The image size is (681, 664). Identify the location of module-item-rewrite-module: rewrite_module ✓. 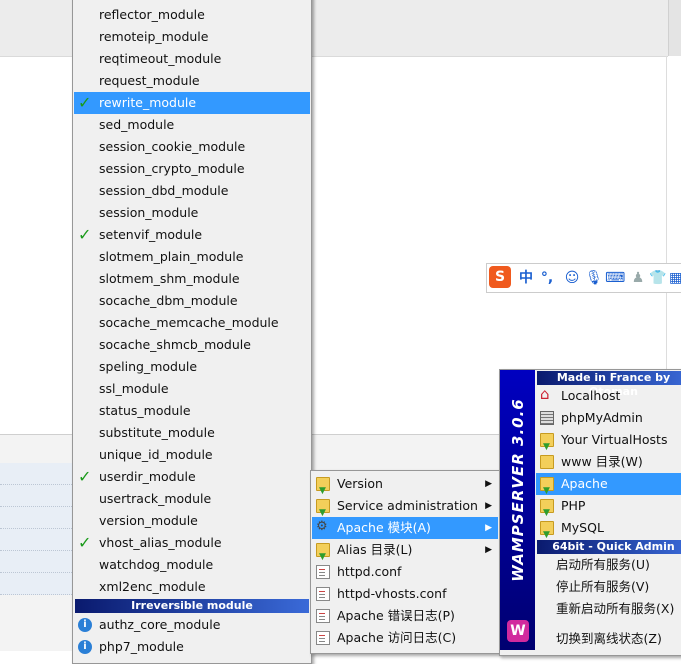
(192, 103).